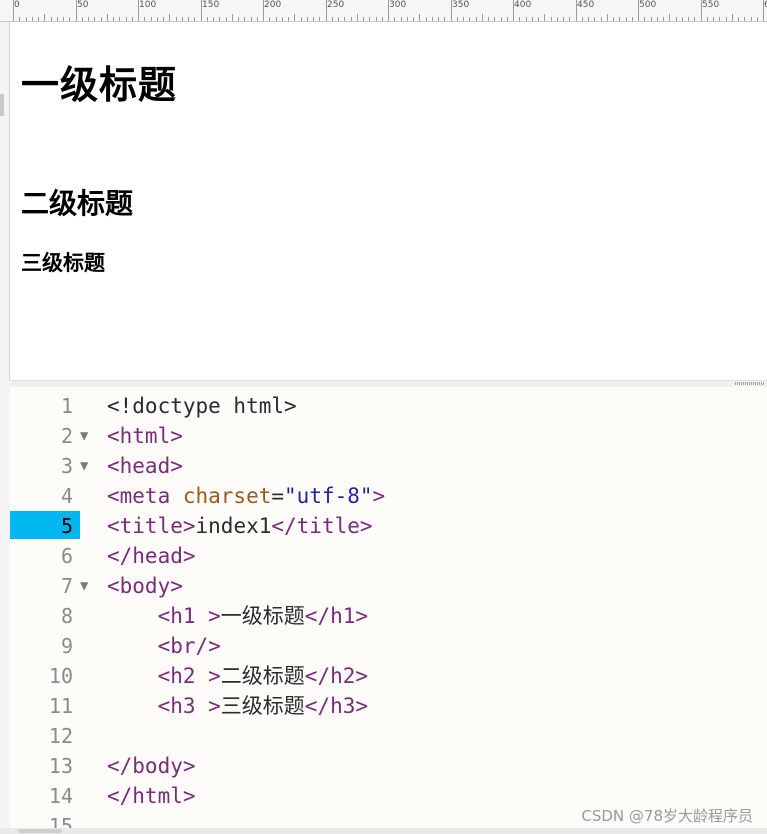  I want to click on line-number: 5, so click(66, 526).